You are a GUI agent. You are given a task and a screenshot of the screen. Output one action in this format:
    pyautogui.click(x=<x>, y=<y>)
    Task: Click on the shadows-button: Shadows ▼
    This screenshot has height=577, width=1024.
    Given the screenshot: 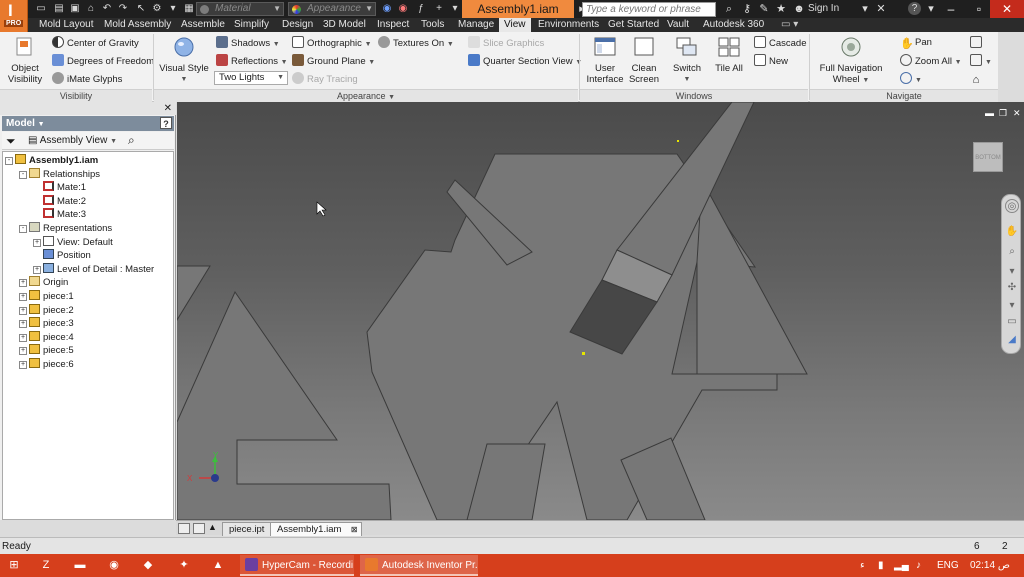 What is the action you would take?
    pyautogui.click(x=248, y=43)
    